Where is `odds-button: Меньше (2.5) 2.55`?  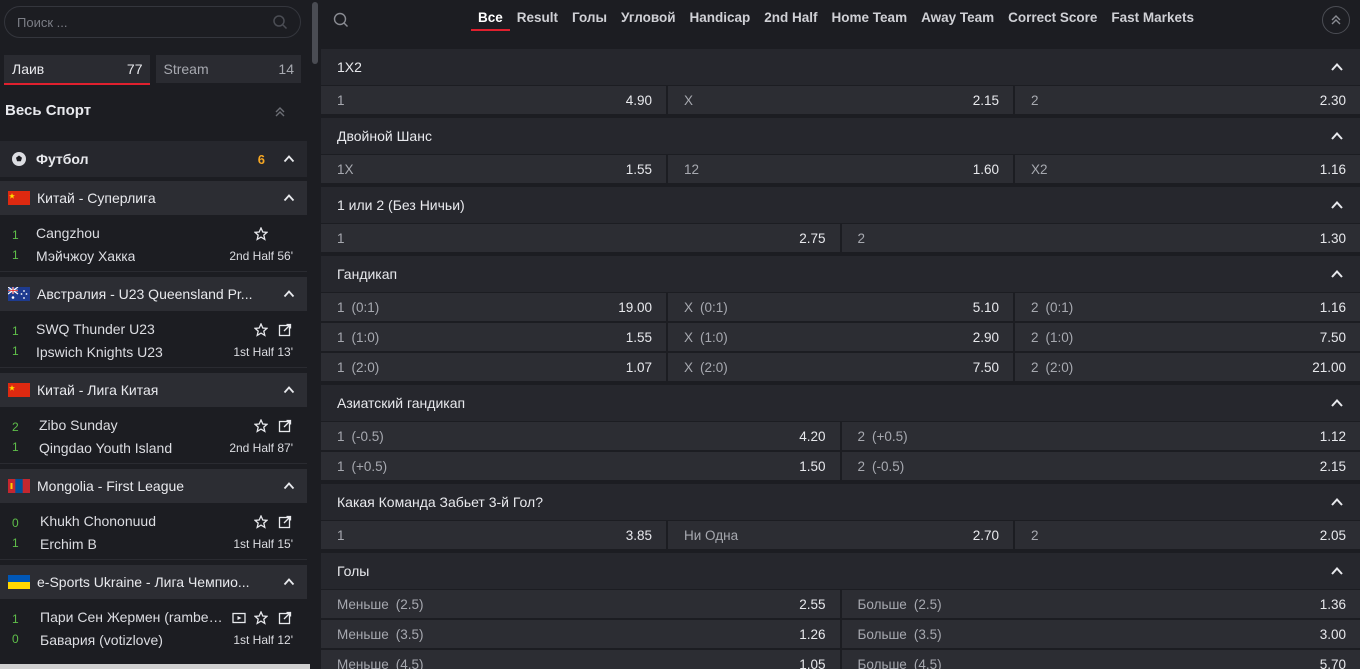 odds-button: Меньше (2.5) 2.55 is located at coordinates (580, 604).